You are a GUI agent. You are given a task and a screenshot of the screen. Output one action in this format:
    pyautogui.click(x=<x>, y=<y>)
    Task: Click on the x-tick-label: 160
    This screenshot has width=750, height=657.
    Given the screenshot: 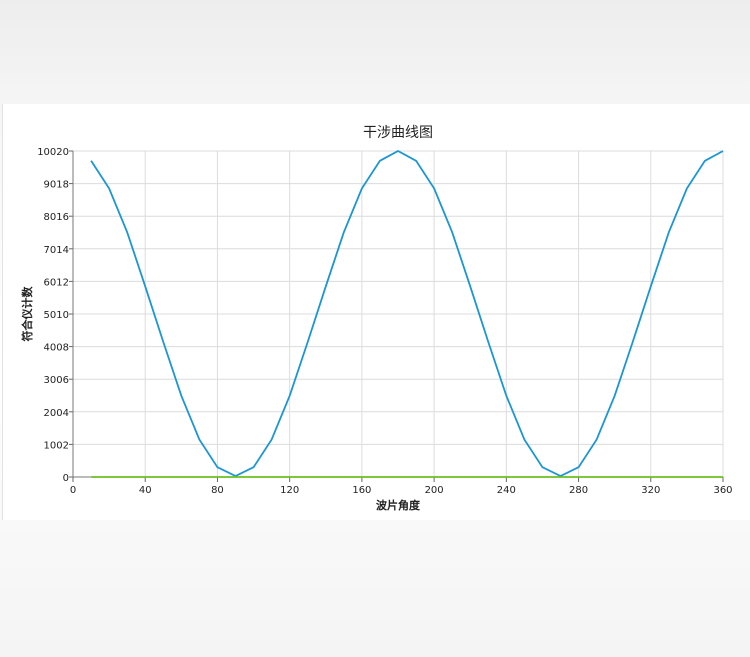 What is the action you would take?
    pyautogui.click(x=361, y=490)
    